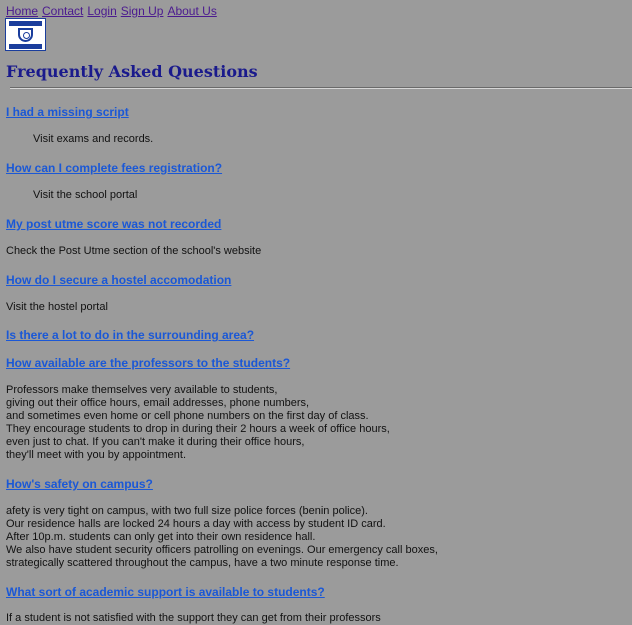 This screenshot has height=625, width=632. I want to click on faq-item: My post utme score was not recorded, so click(113, 224).